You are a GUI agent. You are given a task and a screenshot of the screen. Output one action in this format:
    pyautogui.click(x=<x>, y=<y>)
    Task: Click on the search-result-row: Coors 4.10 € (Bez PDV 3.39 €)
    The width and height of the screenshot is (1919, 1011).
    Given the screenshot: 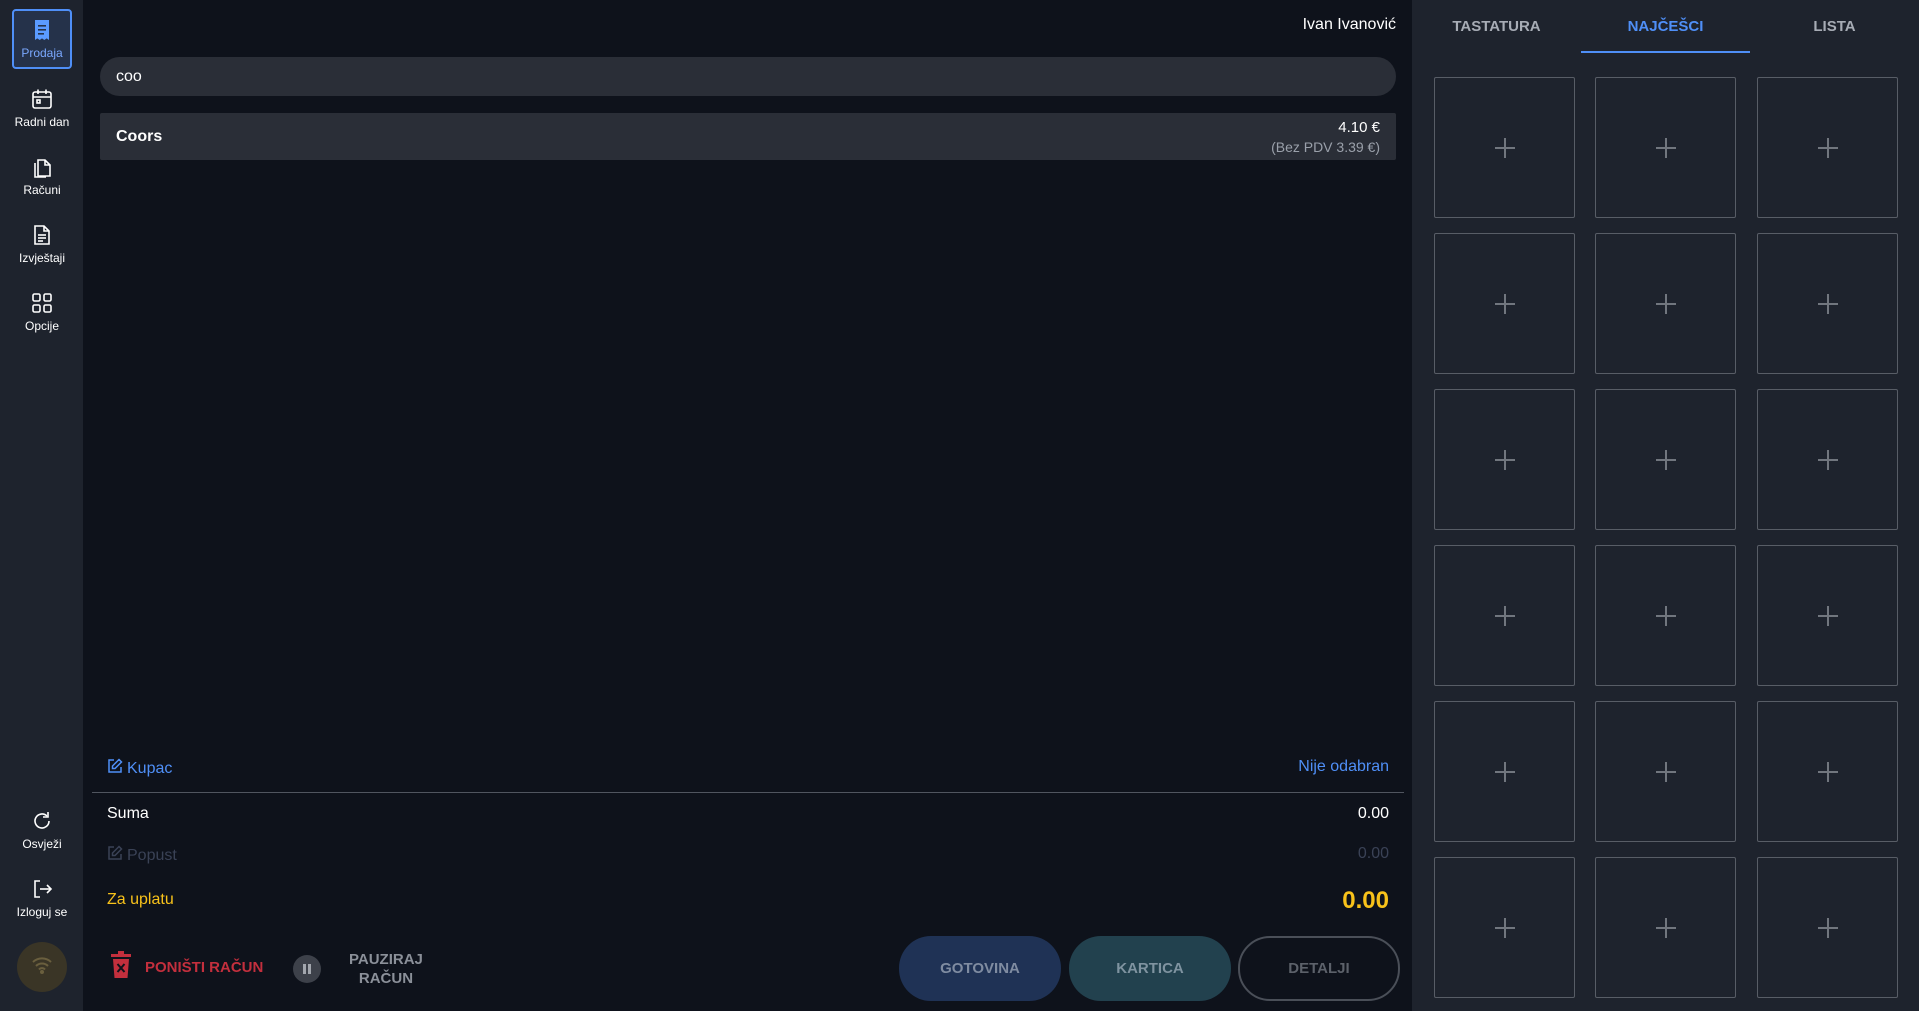 What is the action you would take?
    pyautogui.click(x=748, y=136)
    